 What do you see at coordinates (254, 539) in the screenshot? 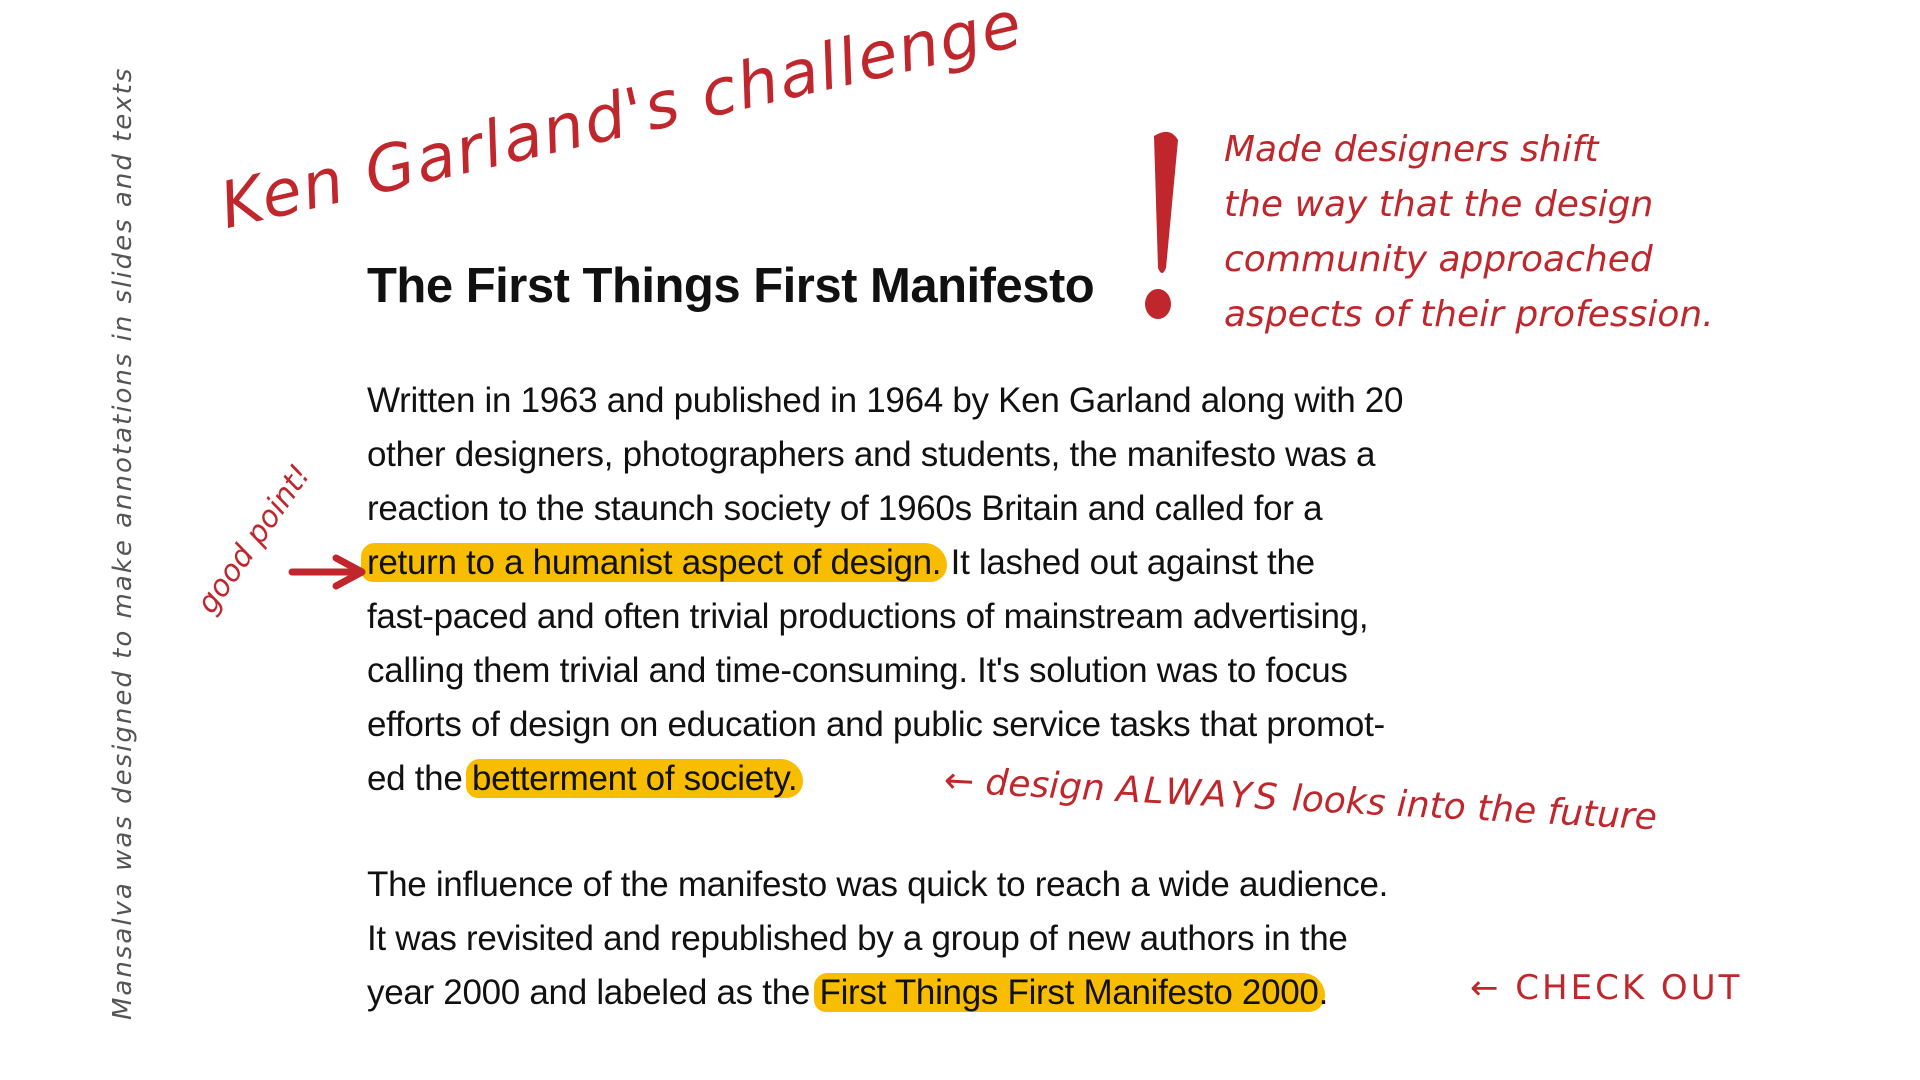
I see `good-point-annotation: good point!` at bounding box center [254, 539].